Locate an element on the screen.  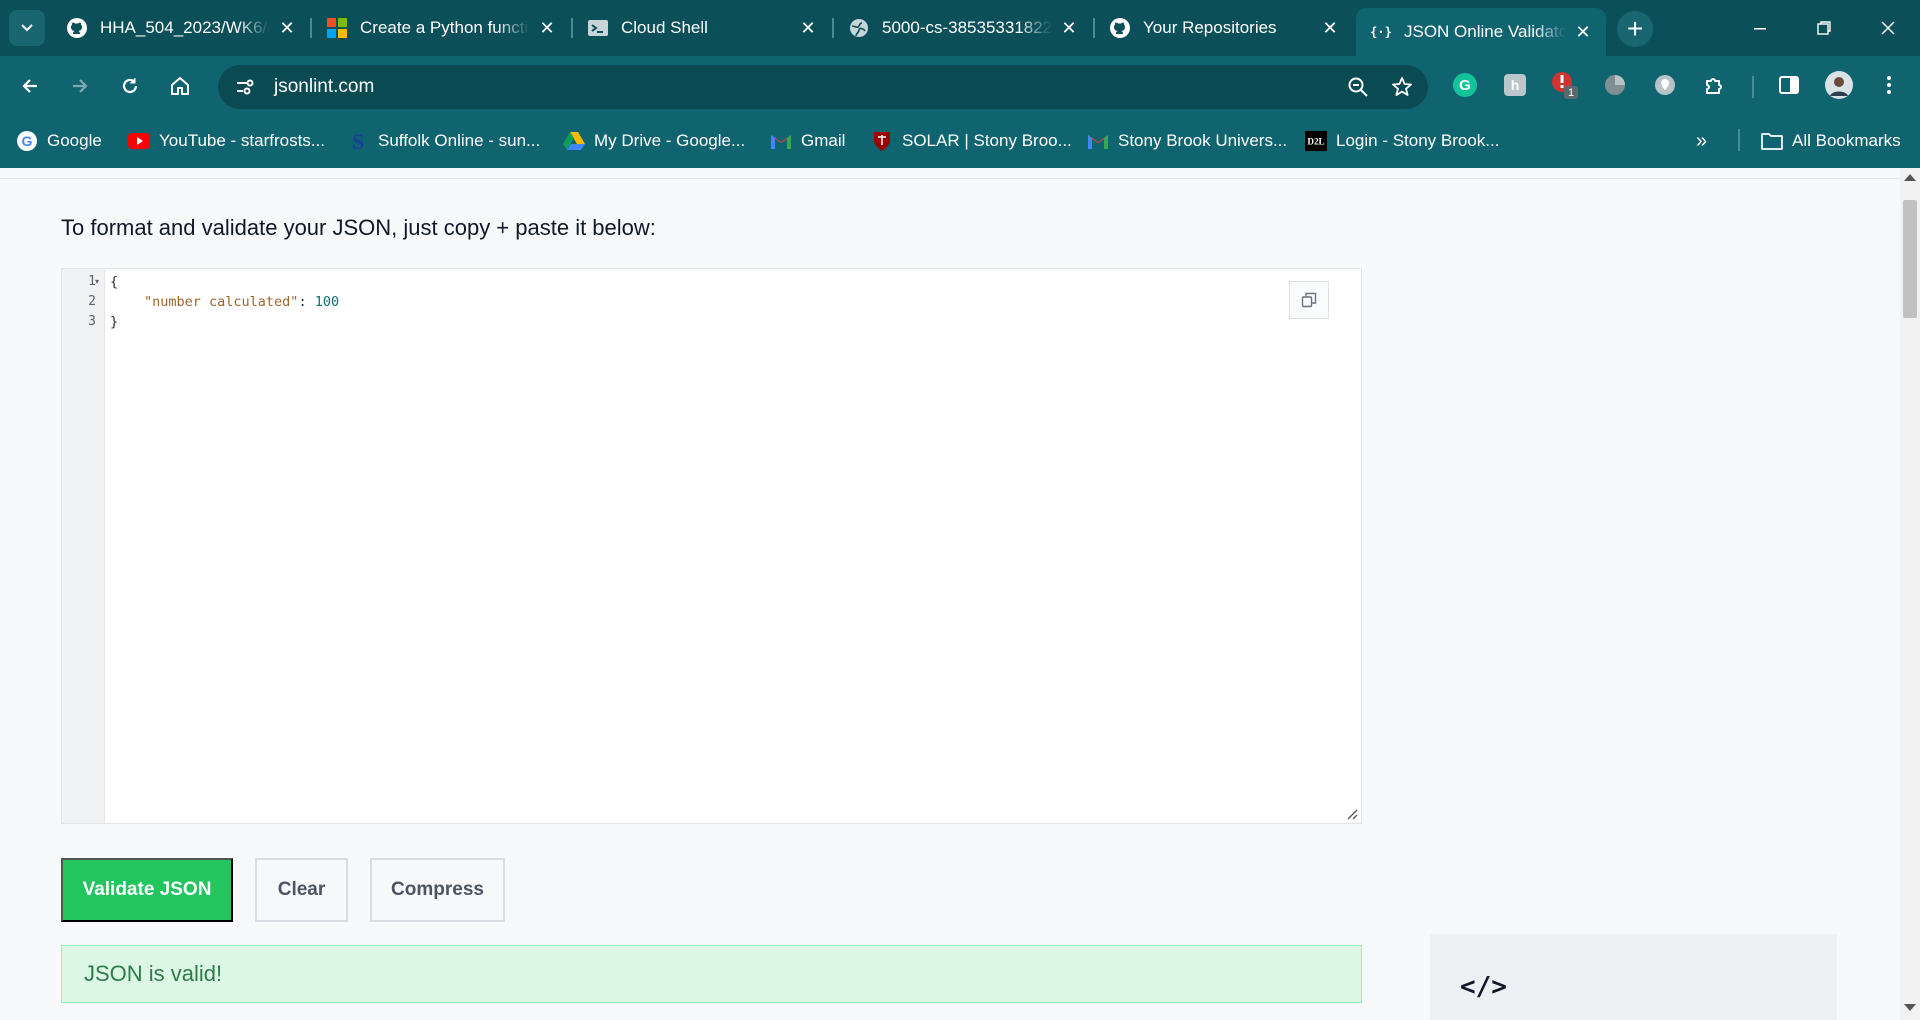
bookmark-label: Google is located at coordinates (74, 140).